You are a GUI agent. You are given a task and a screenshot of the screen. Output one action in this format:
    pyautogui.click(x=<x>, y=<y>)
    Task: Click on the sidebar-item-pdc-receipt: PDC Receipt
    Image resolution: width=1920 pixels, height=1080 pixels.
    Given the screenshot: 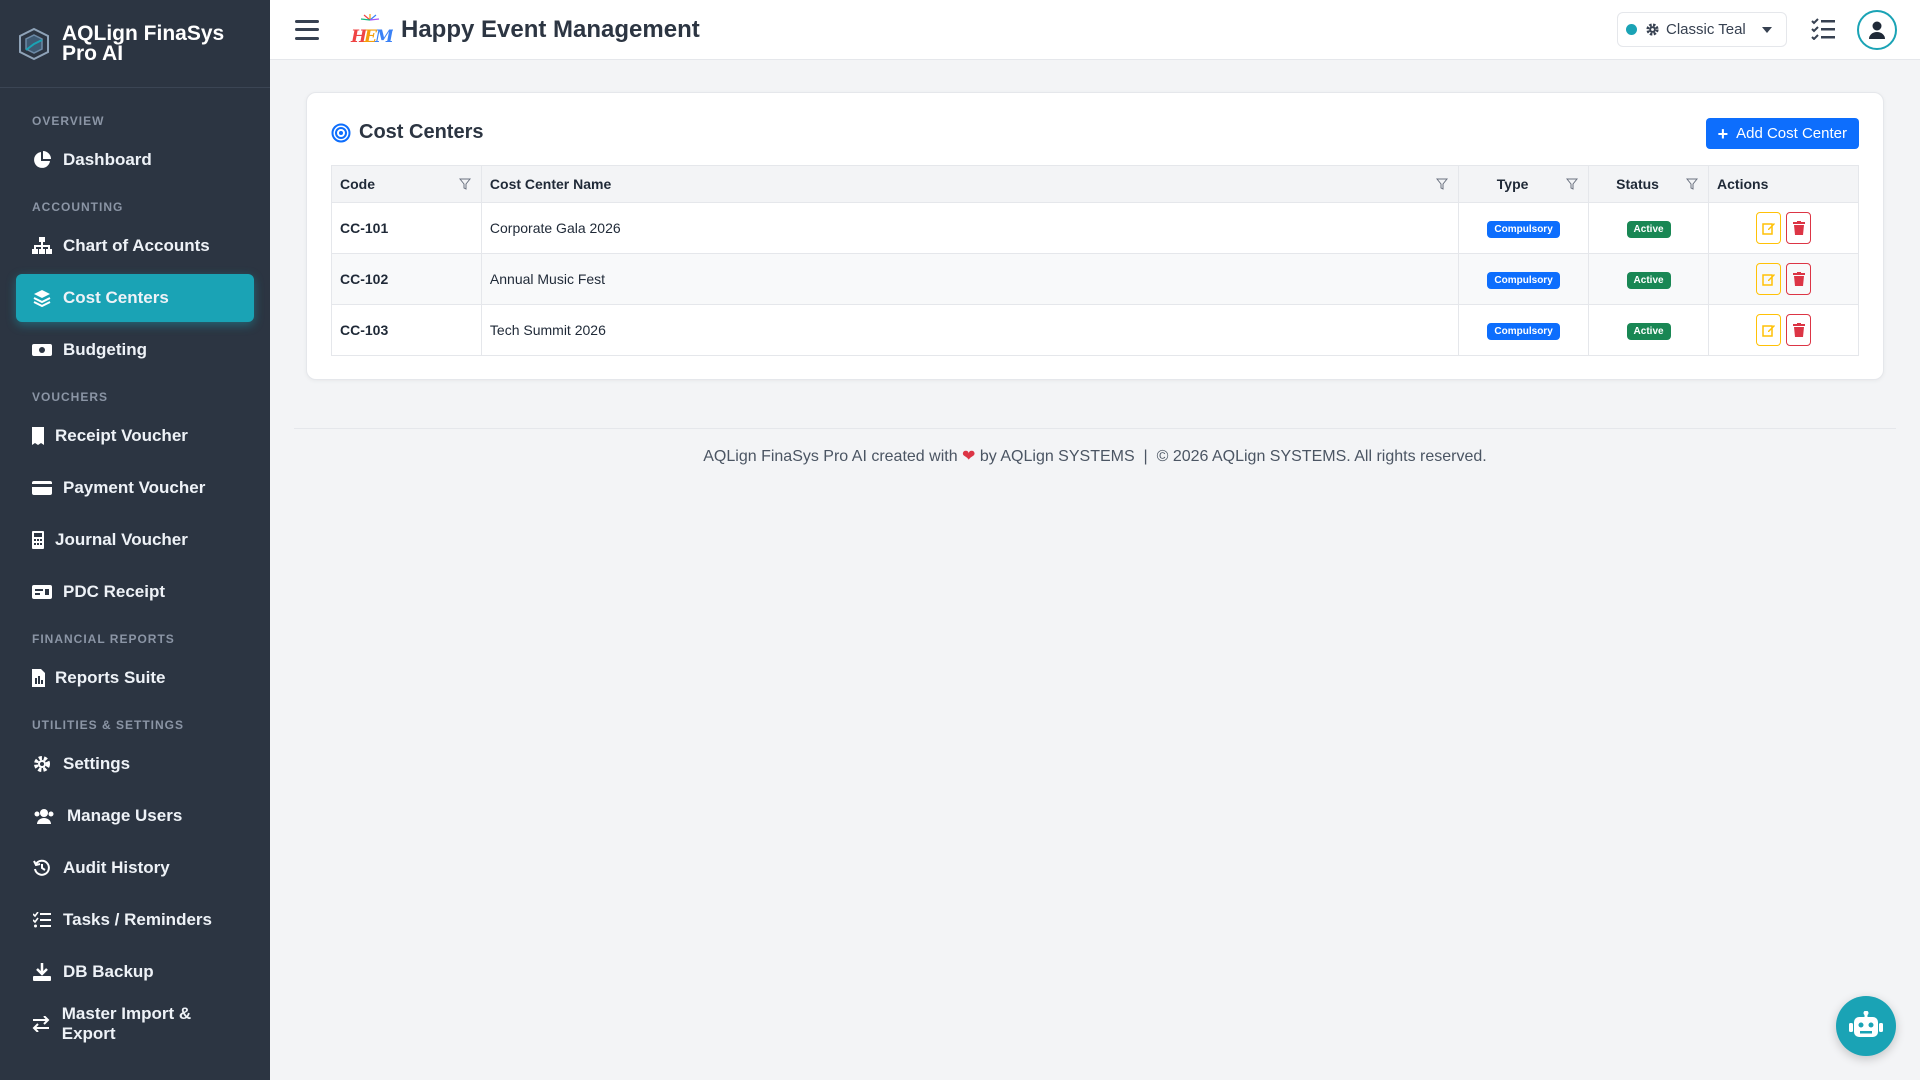 What is the action you would take?
    pyautogui.click(x=135, y=592)
    